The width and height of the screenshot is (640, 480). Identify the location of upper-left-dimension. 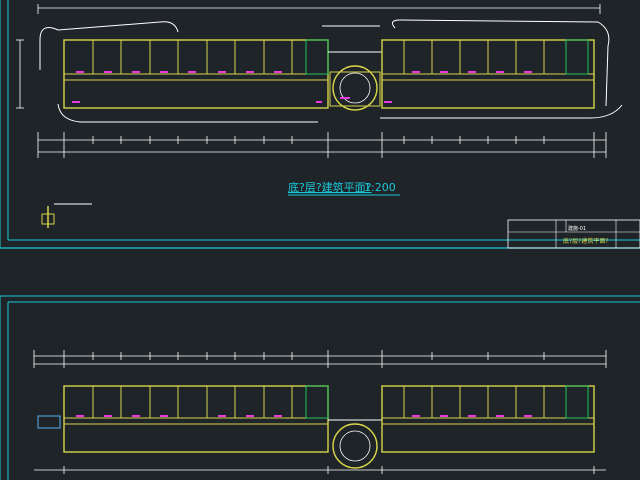
(20, 74).